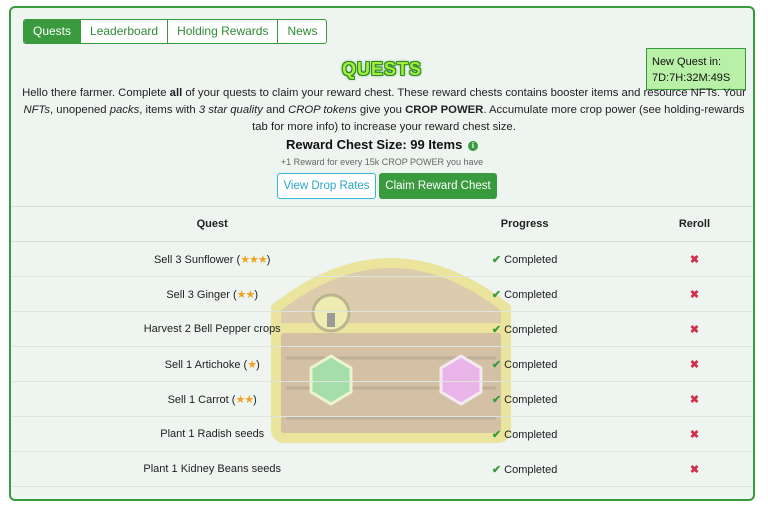 The width and height of the screenshot is (768, 510). I want to click on tab-bar: Quests Leaderboard Holding Rewards News, so click(175, 31).